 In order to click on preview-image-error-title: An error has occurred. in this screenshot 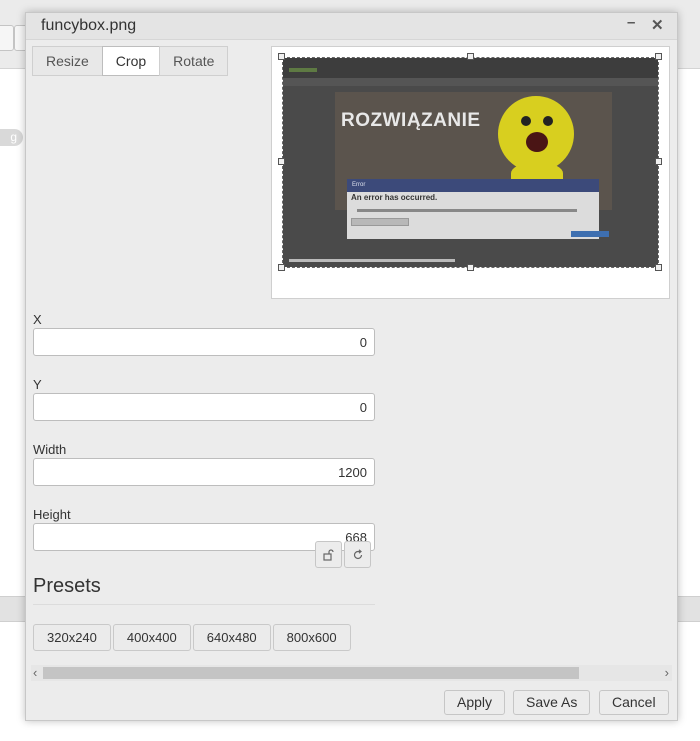, I will do `click(394, 197)`.